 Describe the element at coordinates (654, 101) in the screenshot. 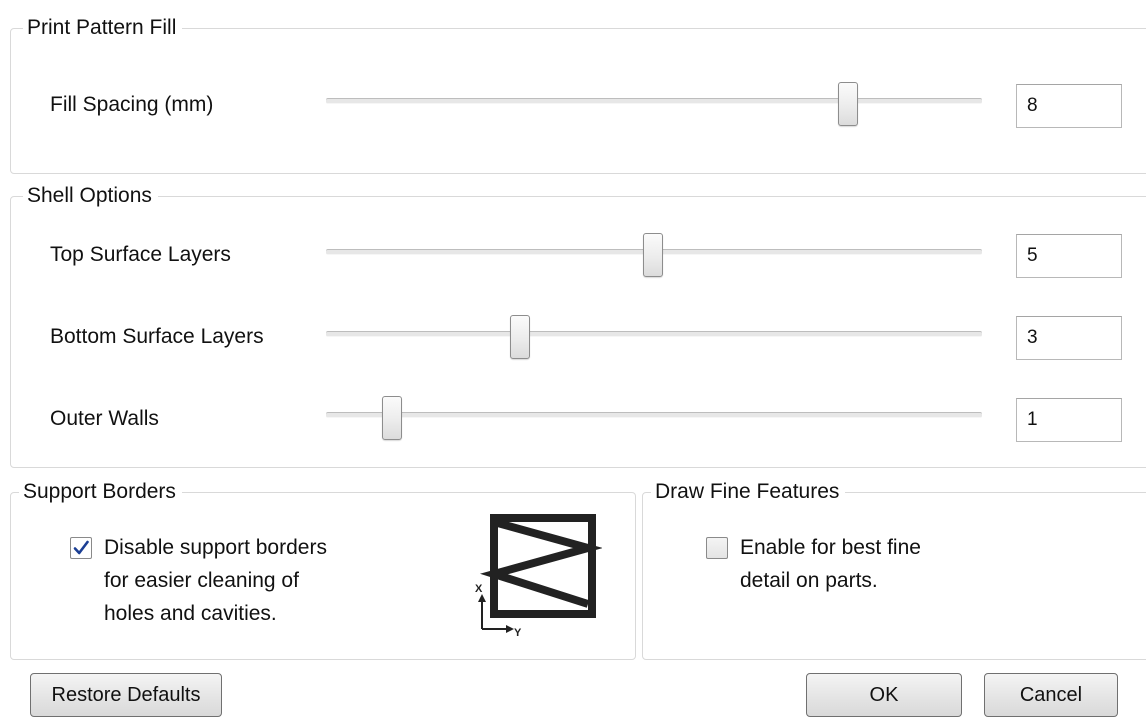

I see `fill-spacing-slider-track` at that location.